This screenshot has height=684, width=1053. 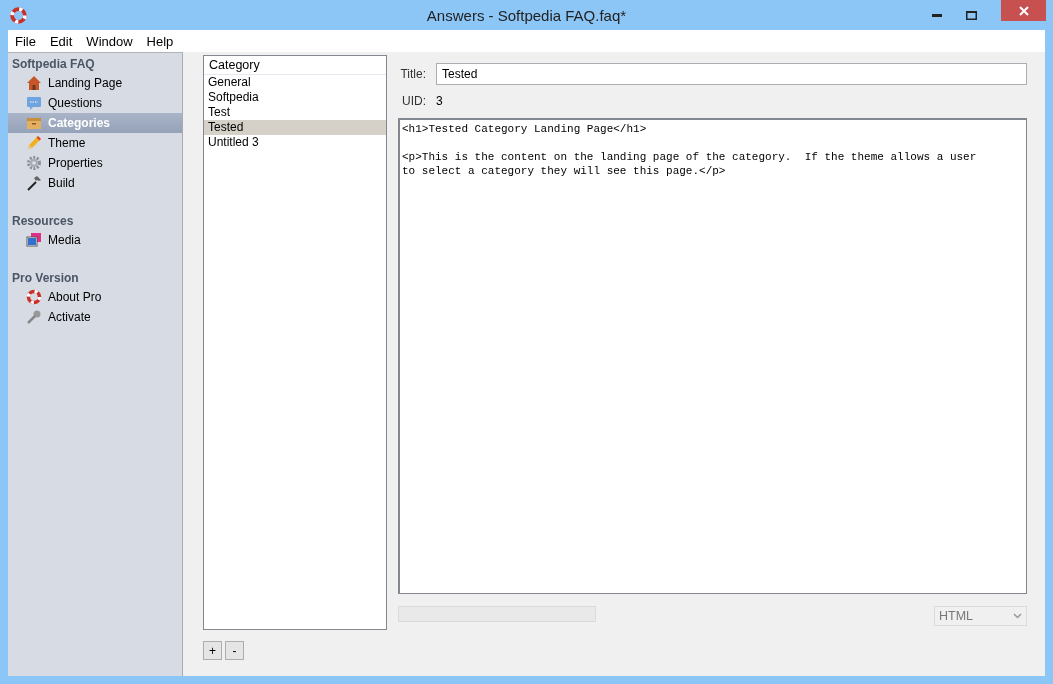 What do you see at coordinates (34, 317) in the screenshot?
I see `key-icon` at bounding box center [34, 317].